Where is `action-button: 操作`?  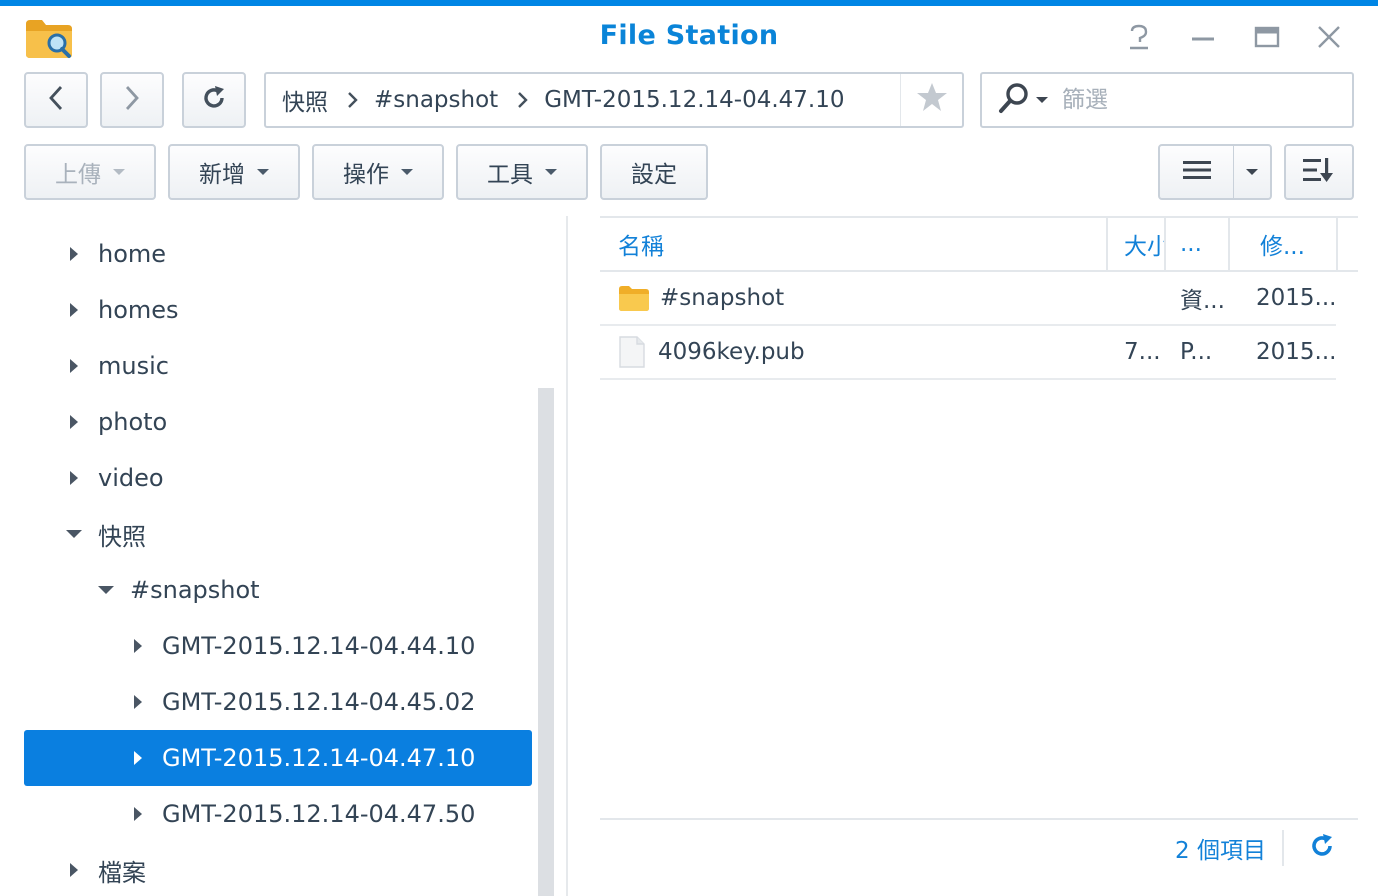
action-button: 操作 is located at coordinates (378, 172).